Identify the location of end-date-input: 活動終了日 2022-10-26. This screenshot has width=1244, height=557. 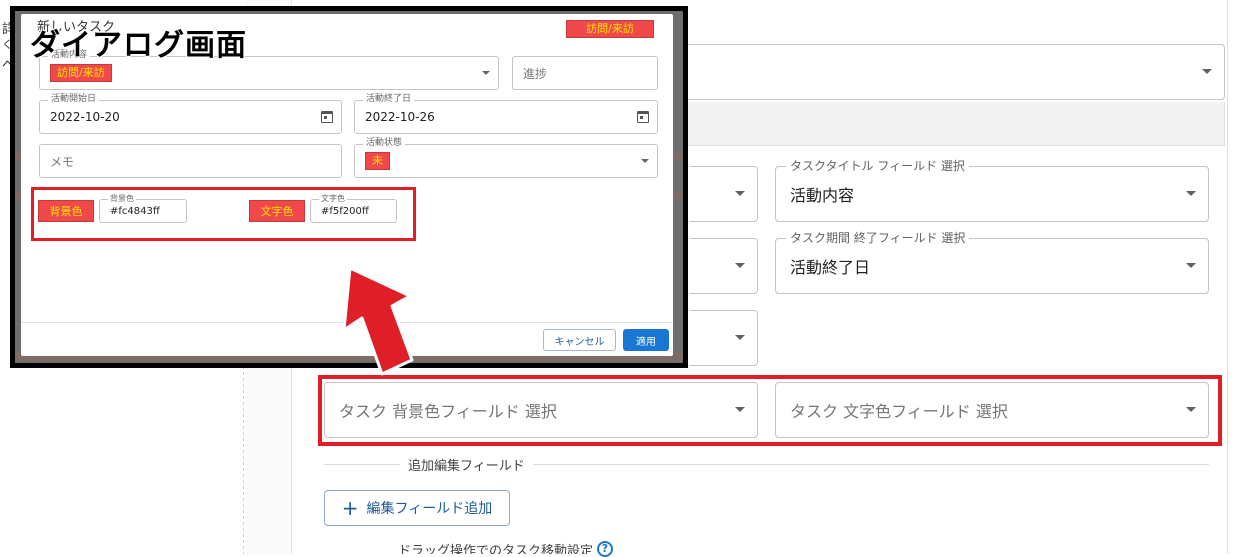
(506, 114).